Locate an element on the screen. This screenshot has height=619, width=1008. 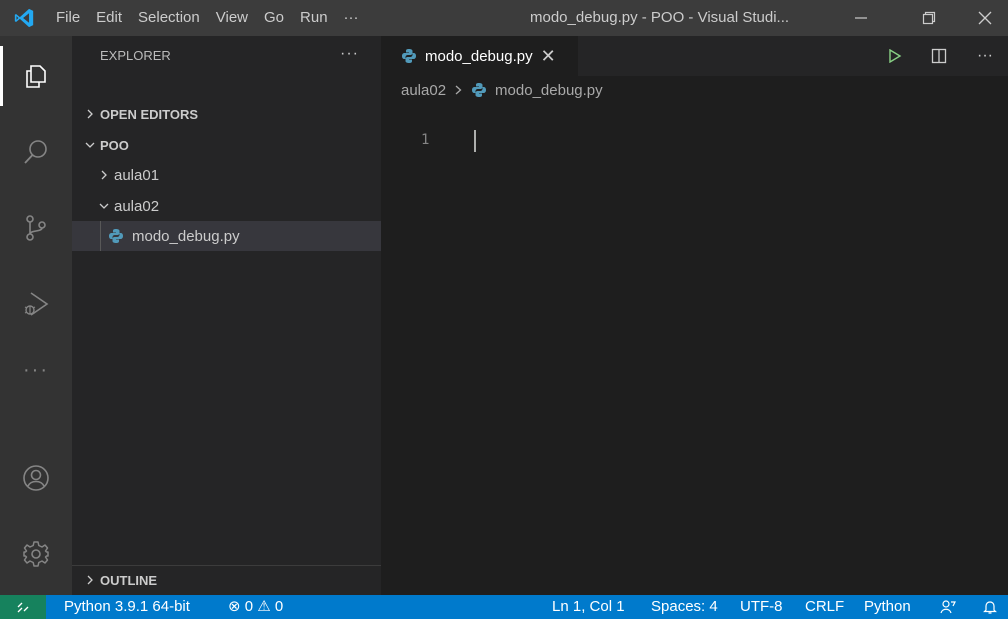
editor-more-actions-button: ··· is located at coordinates (985, 56).